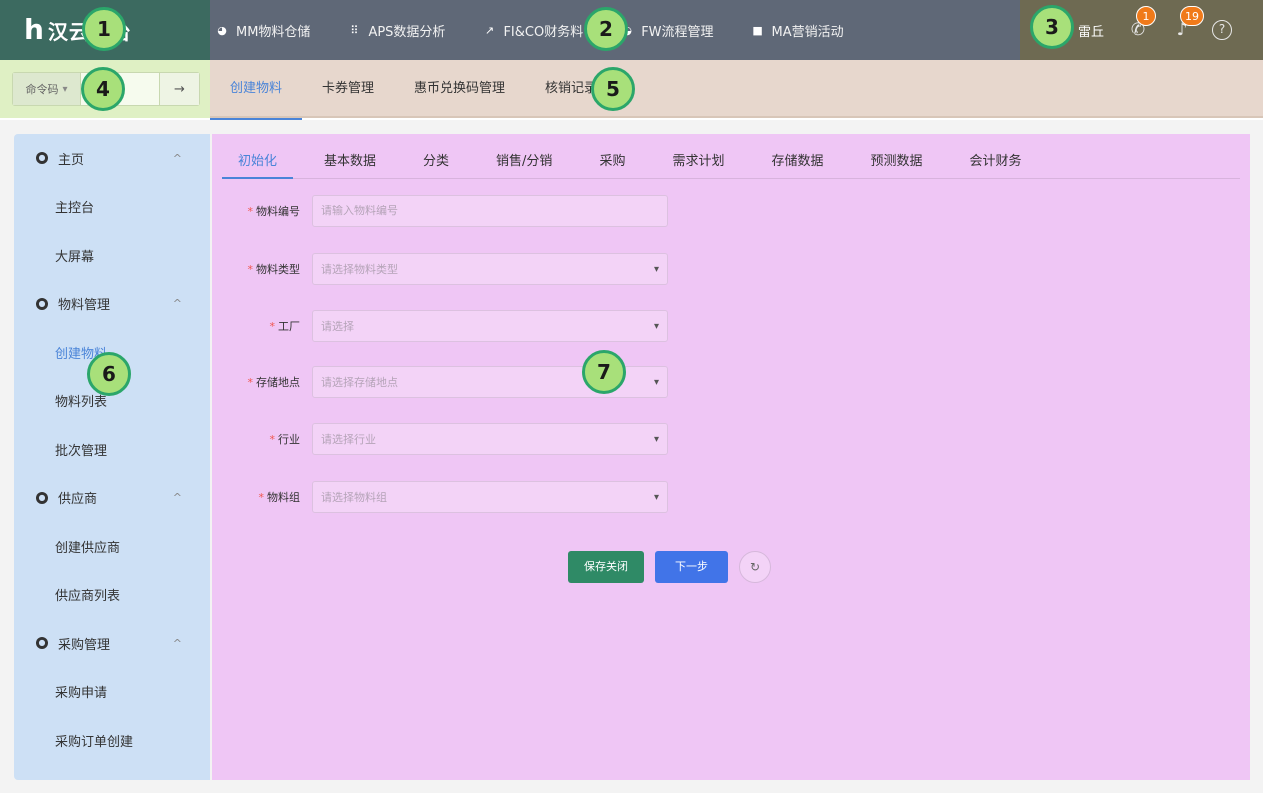 The height and width of the screenshot is (793, 1263). I want to click on top-nav-item-fico: ↗ FI&CO财务料, so click(533, 30).